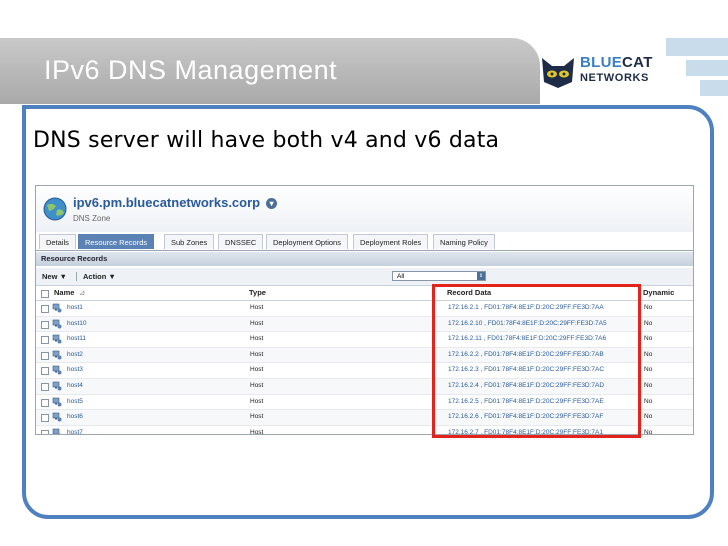 The width and height of the screenshot is (728, 546). What do you see at coordinates (54, 276) in the screenshot?
I see `new-button: New ▼` at bounding box center [54, 276].